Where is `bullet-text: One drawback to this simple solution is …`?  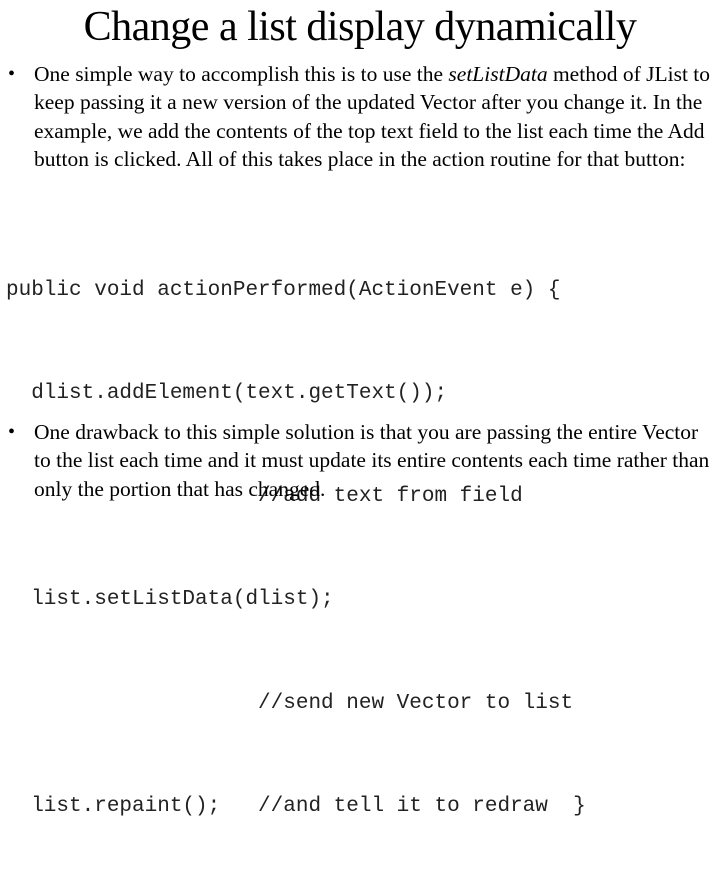
bullet-text: One drawback to this simple solution is … is located at coordinates (372, 460).